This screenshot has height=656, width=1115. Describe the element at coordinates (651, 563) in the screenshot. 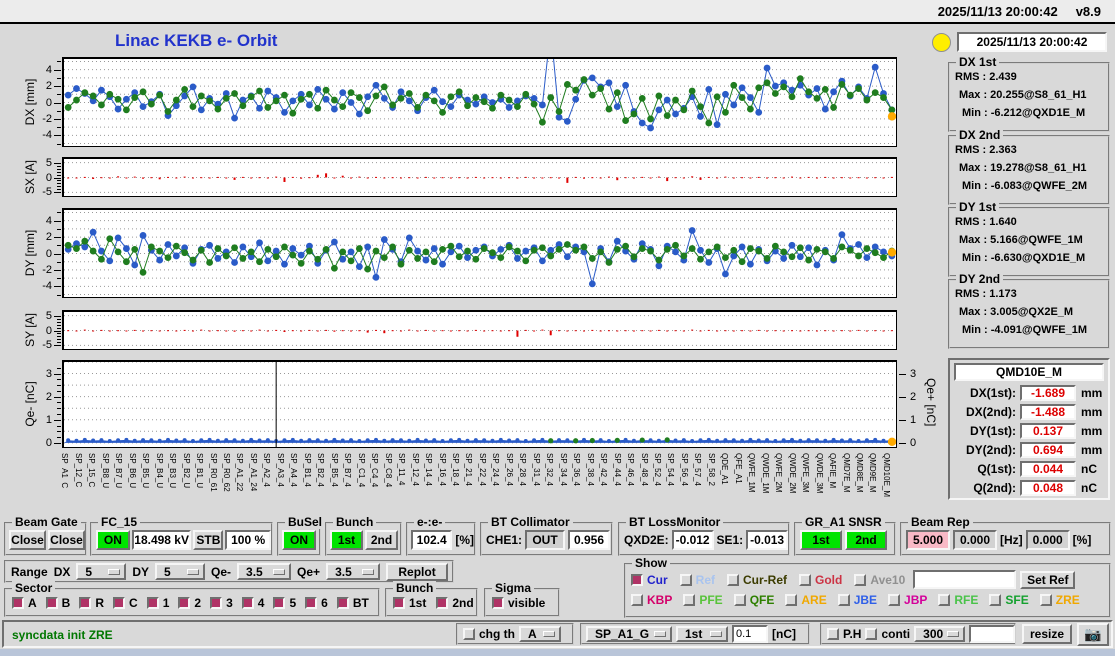

I see `group-title: Show` at that location.